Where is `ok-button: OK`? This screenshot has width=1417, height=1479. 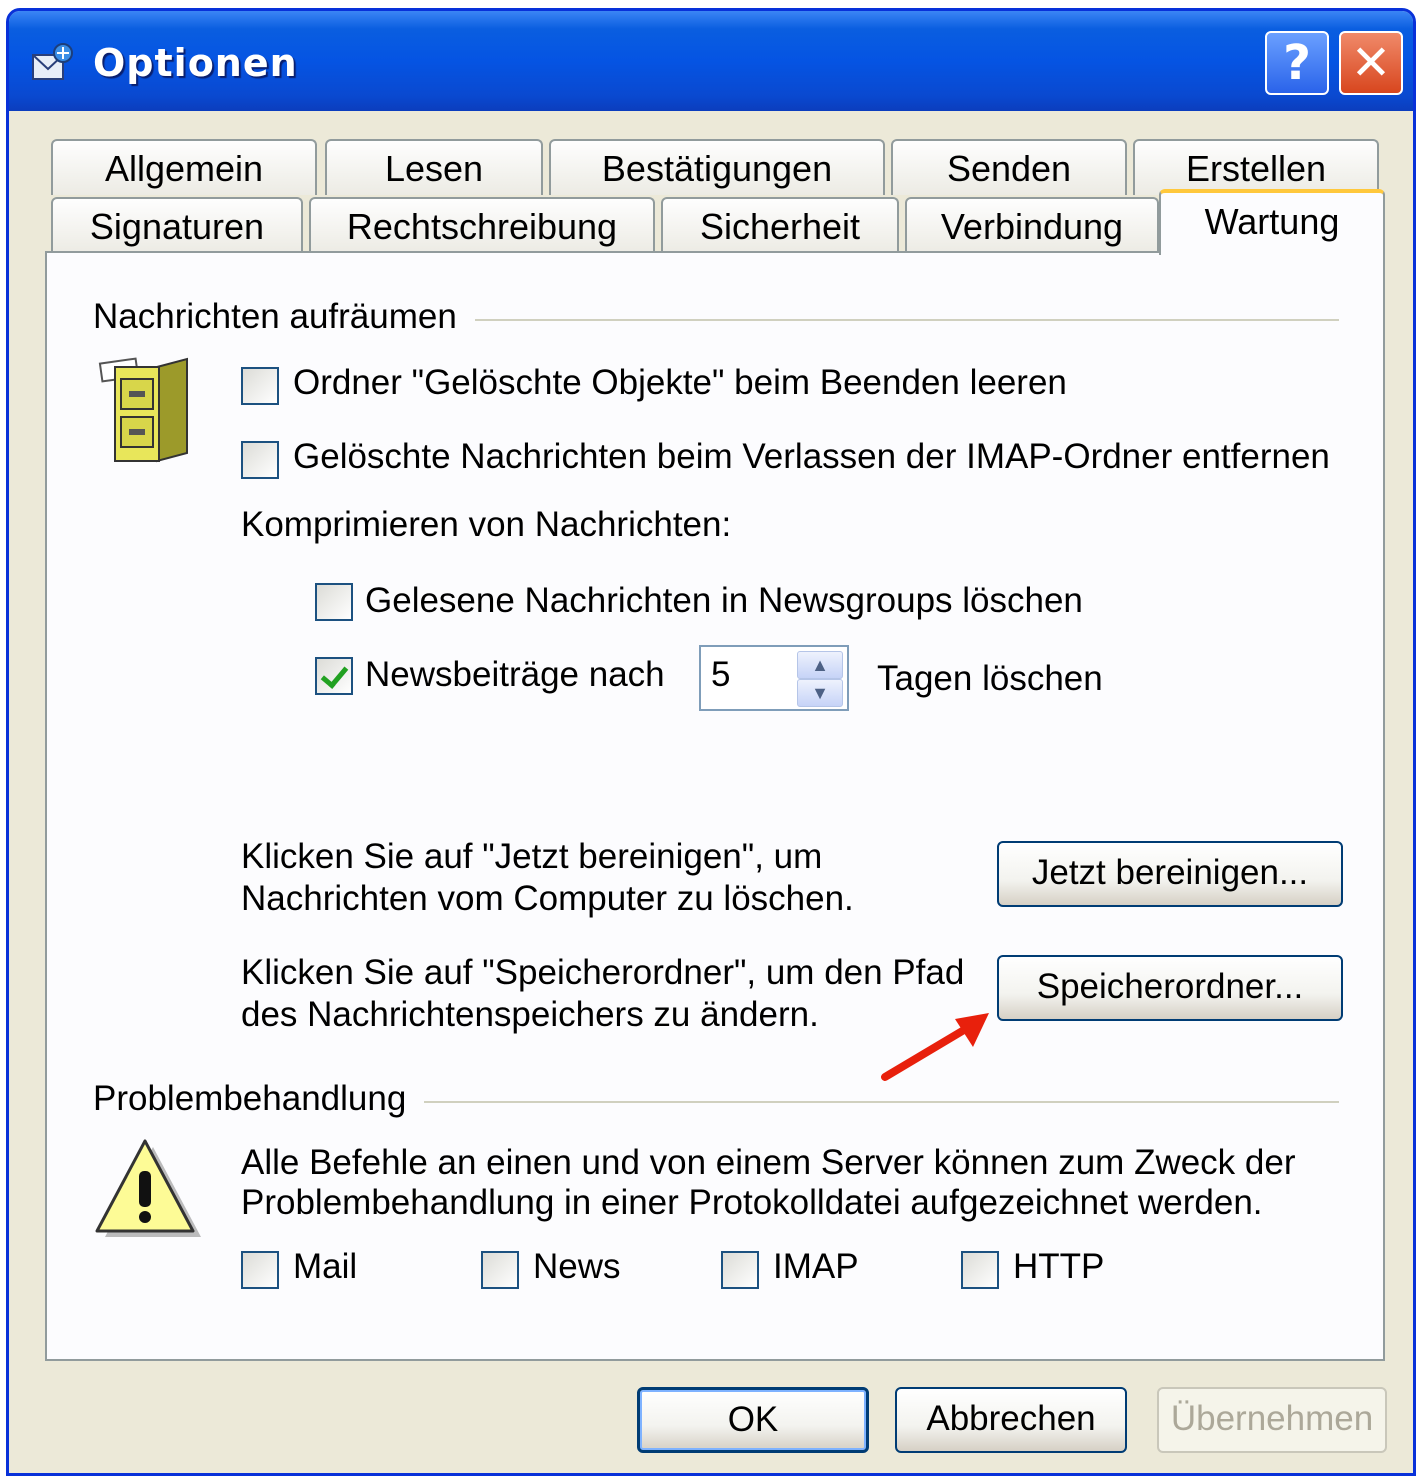 ok-button: OK is located at coordinates (753, 1420).